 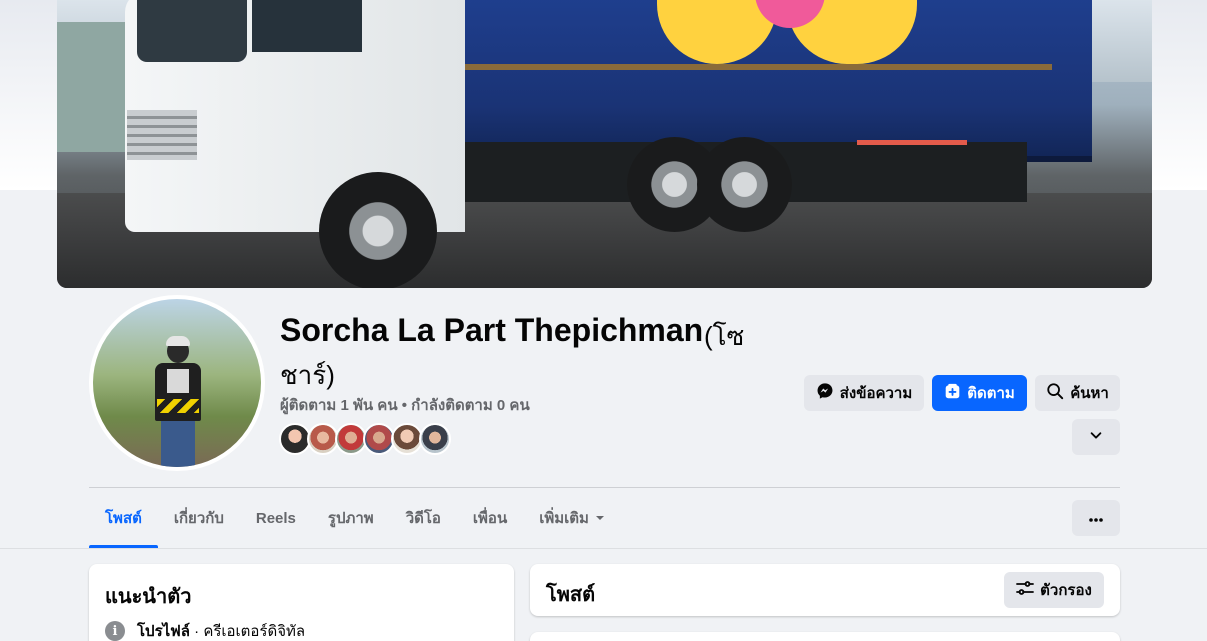 What do you see at coordinates (1055, 393) in the screenshot?
I see `search-icon` at bounding box center [1055, 393].